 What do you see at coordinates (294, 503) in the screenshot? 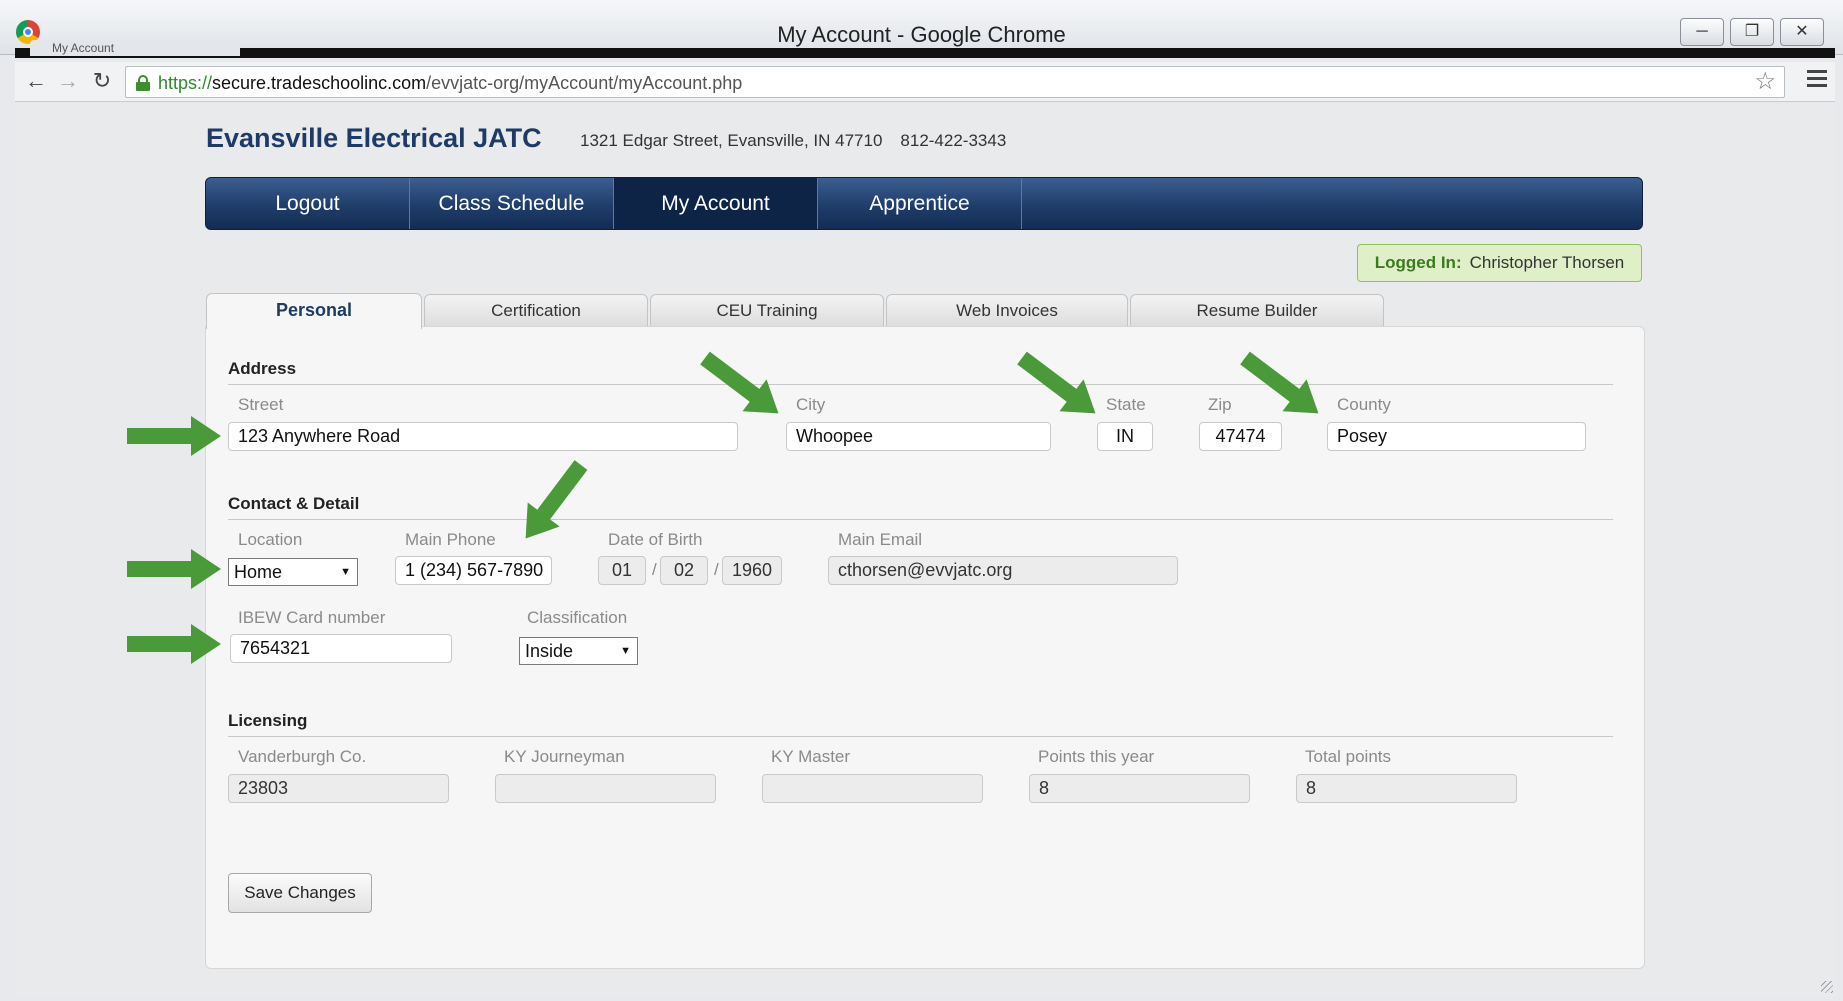
I see `contact-heading: Contact & Detail` at bounding box center [294, 503].